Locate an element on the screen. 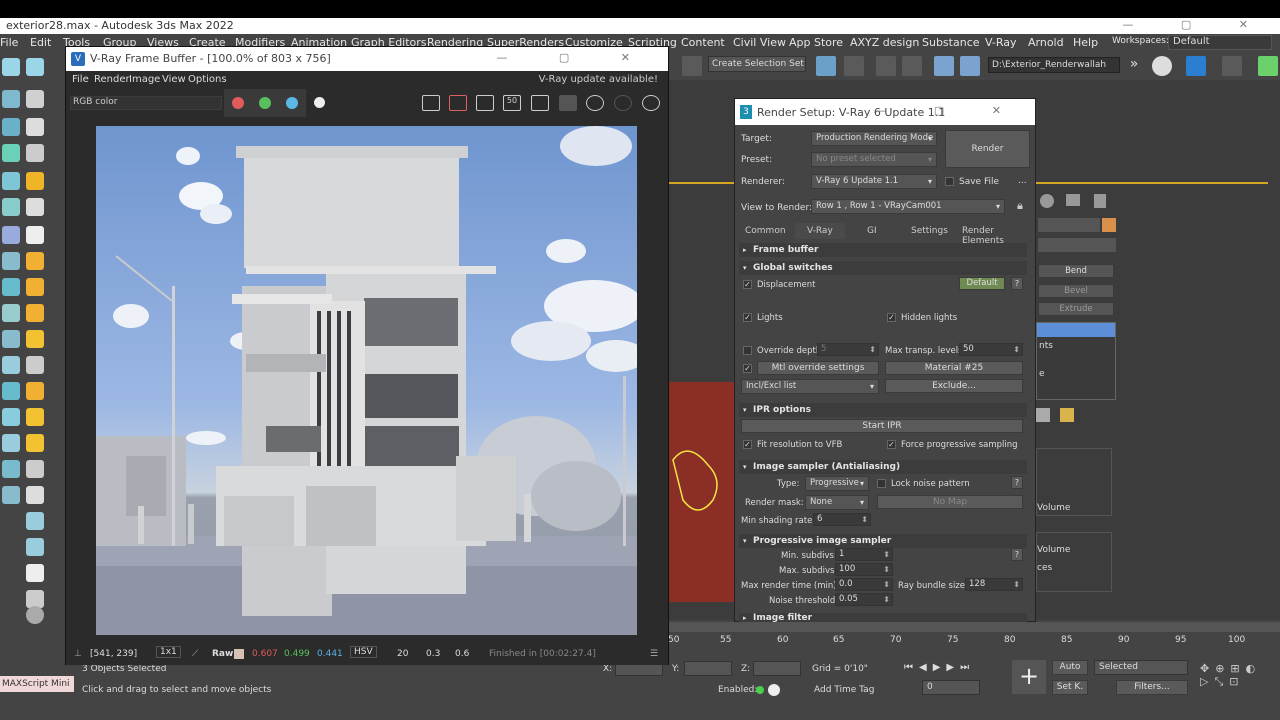 This screenshot has height=720, width=1280. ies-light-icon is located at coordinates (35, 339).